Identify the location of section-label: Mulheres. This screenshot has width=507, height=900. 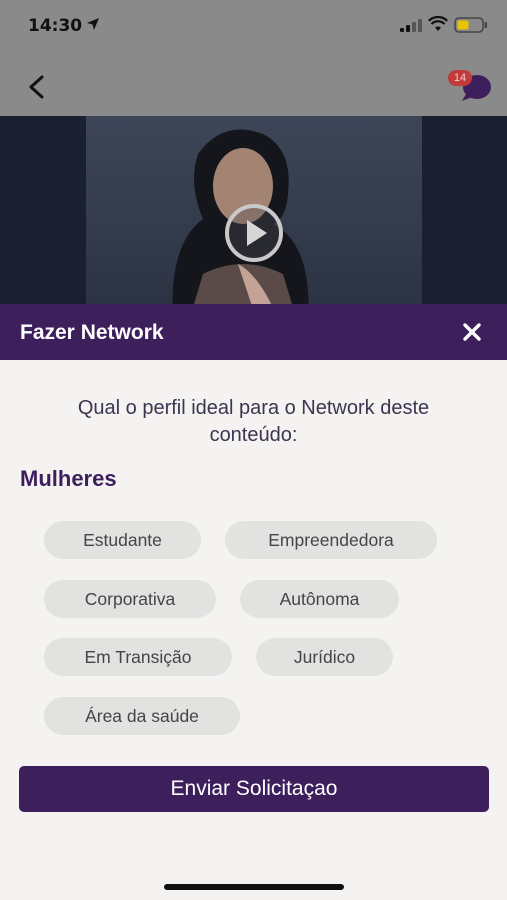
(68, 478).